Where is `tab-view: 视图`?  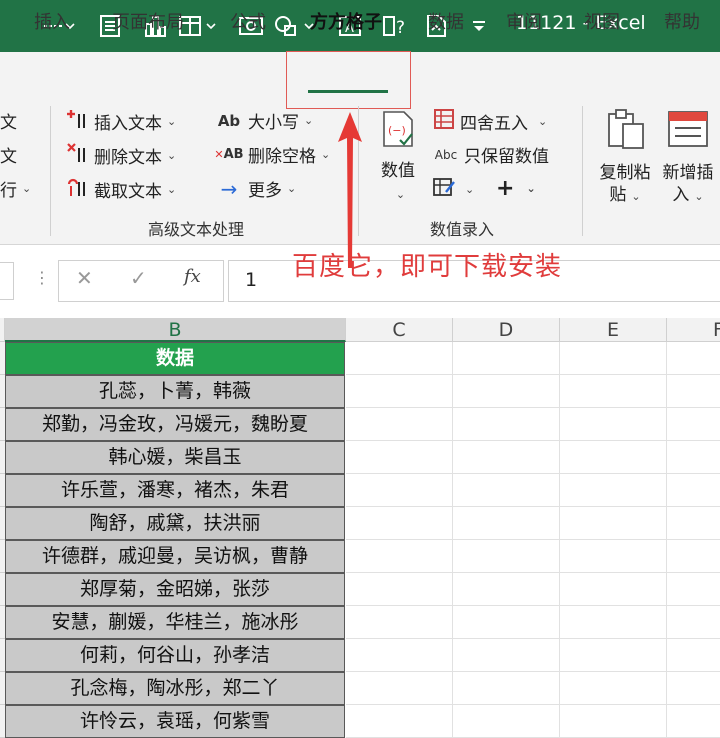 tab-view: 视图 is located at coordinates (602, 23).